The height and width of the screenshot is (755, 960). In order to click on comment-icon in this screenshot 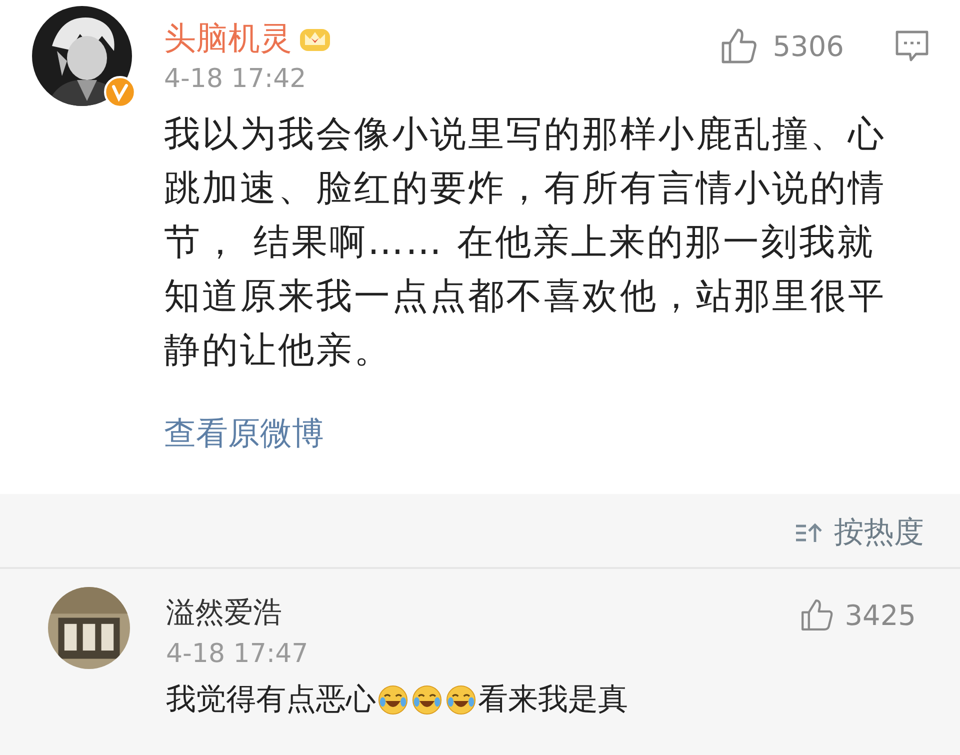, I will do `click(912, 46)`.